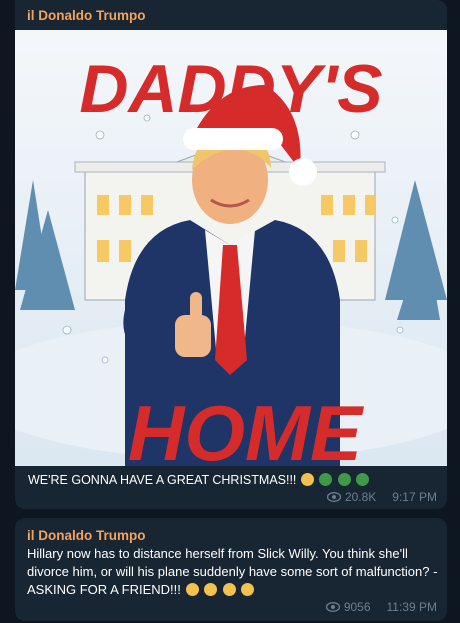 This screenshot has height=623, width=460. I want to click on view-count: 20.8K, so click(360, 497).